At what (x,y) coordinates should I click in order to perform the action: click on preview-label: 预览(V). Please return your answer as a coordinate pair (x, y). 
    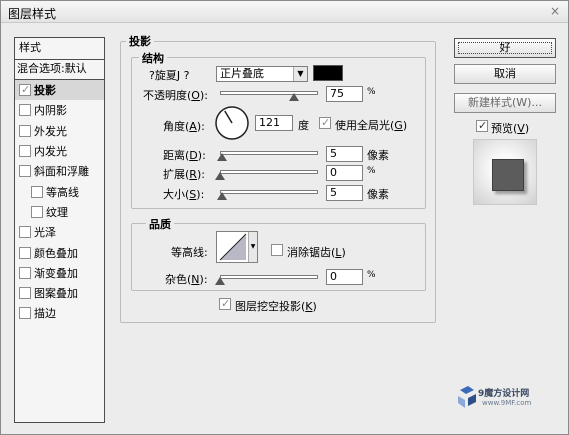
    Looking at the image, I should click on (510, 128).